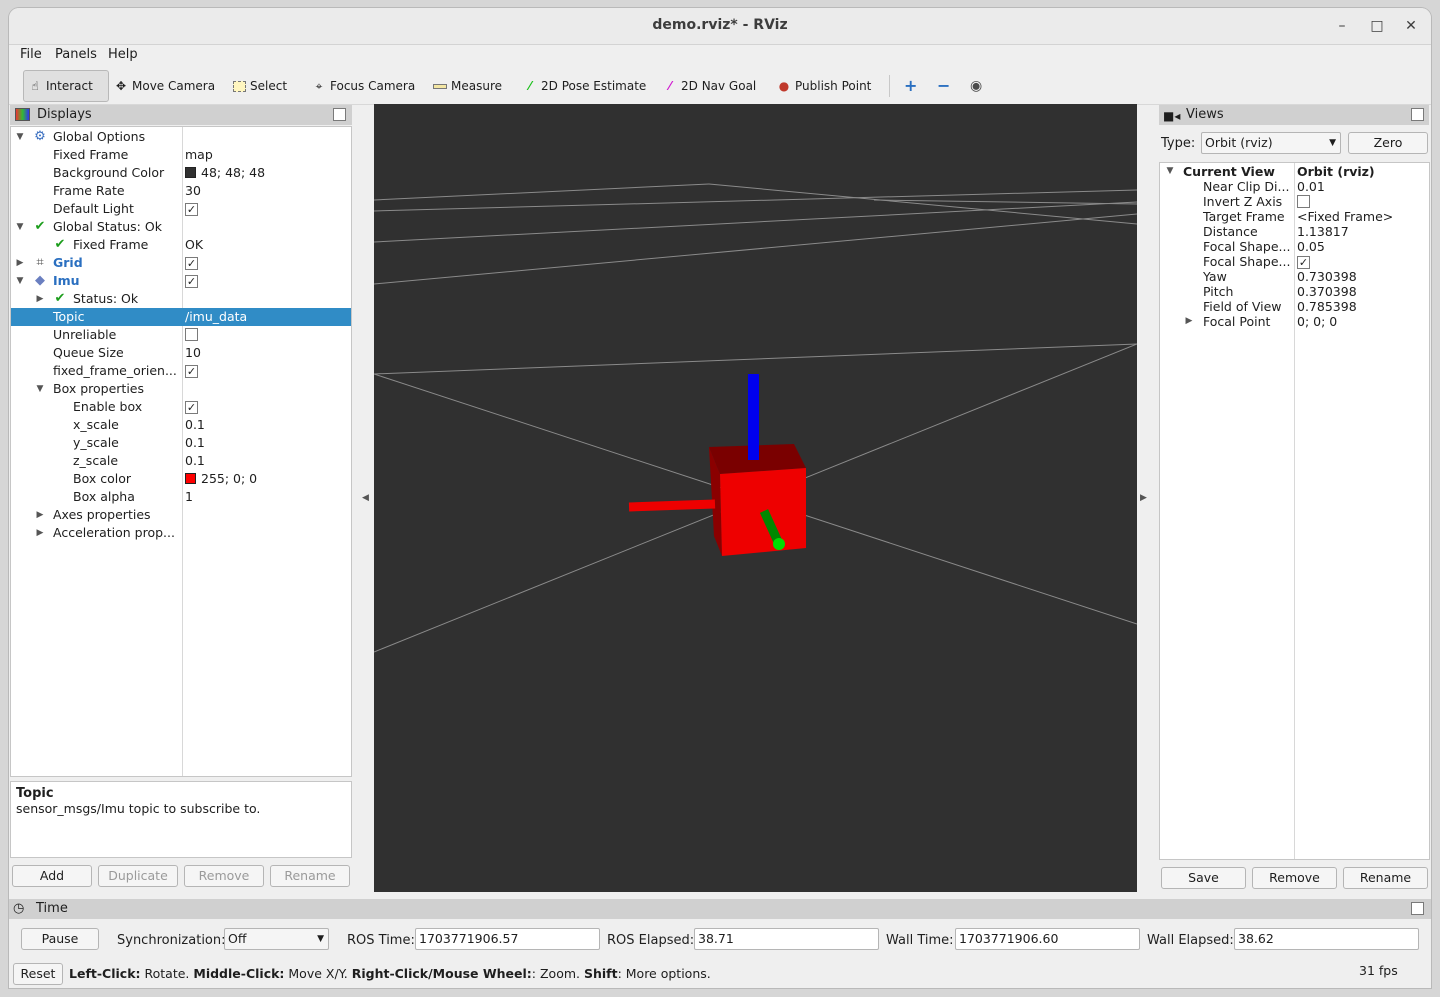  What do you see at coordinates (181, 263) in the screenshot?
I see `display-row-grid-display: ▶ ⌗ Grid ✓` at bounding box center [181, 263].